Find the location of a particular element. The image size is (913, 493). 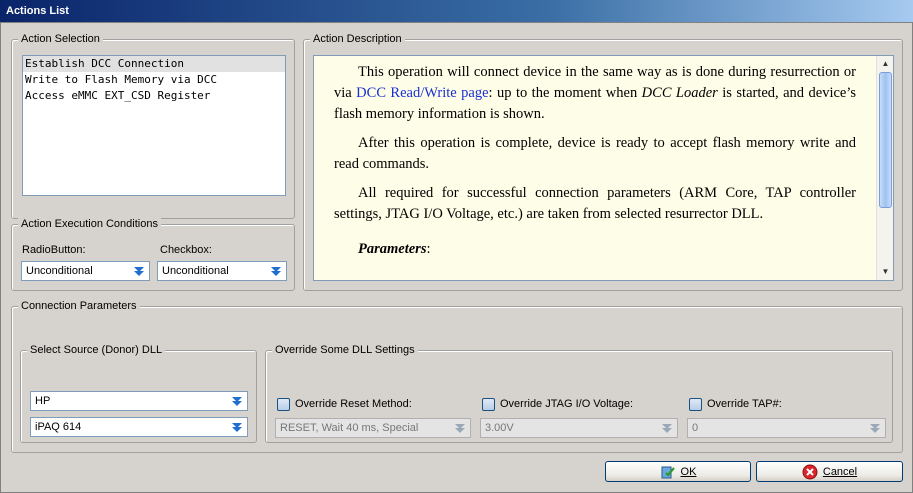

reset-method-select: RESET, Wait 40 ms, Special is located at coordinates (373, 428).